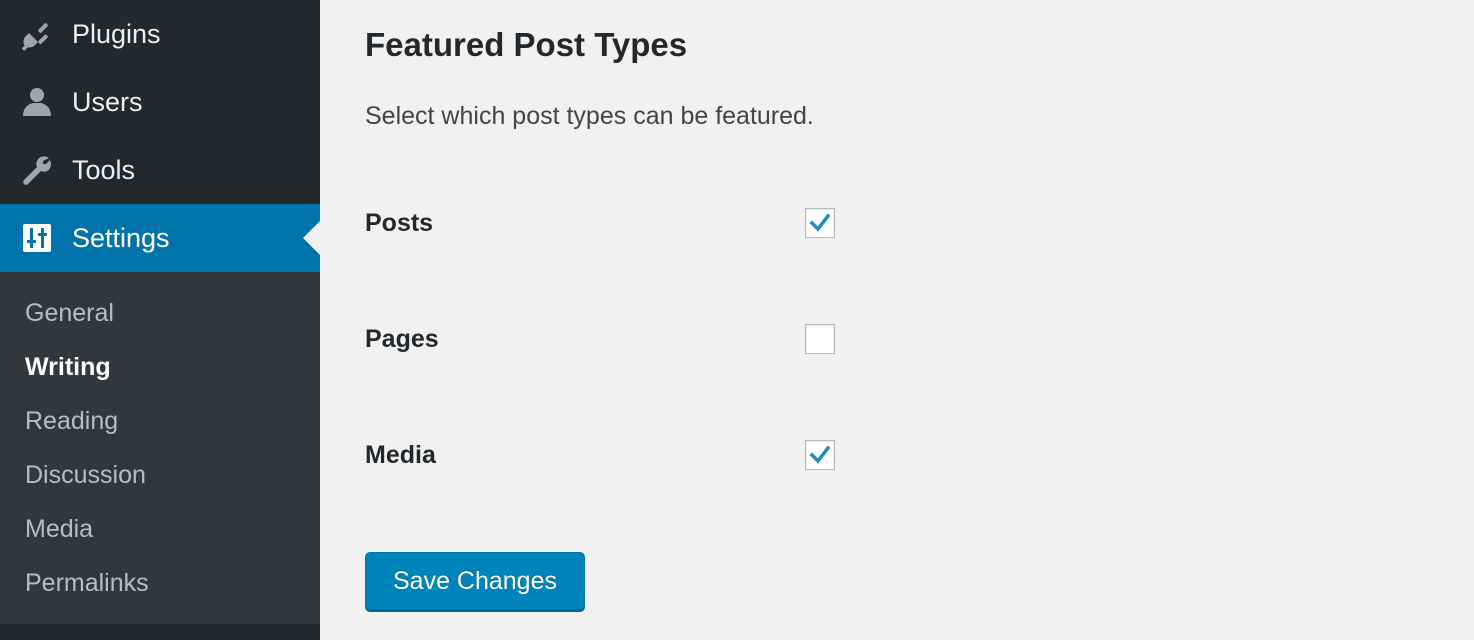 The height and width of the screenshot is (640, 1474). I want to click on submenu-item-media: Media, so click(160, 529).